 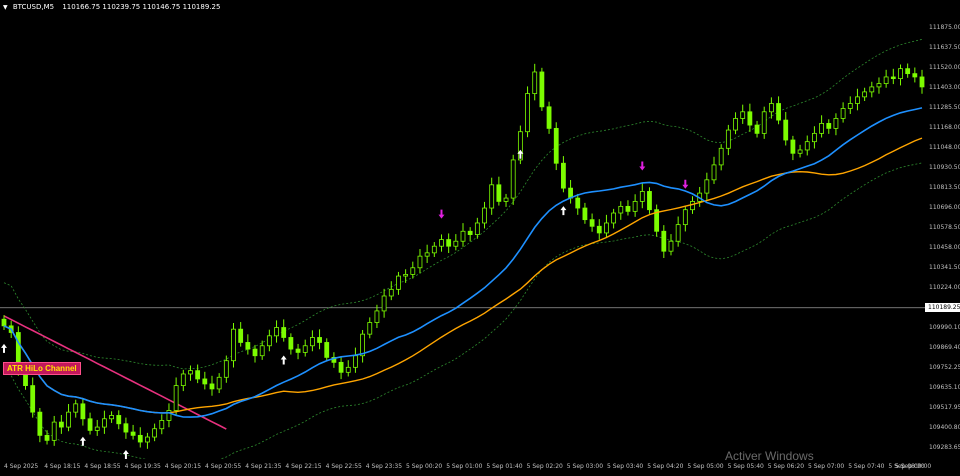 What do you see at coordinates (42, 368) in the screenshot?
I see `indicator-label: ATR HiLo Channel` at bounding box center [42, 368].